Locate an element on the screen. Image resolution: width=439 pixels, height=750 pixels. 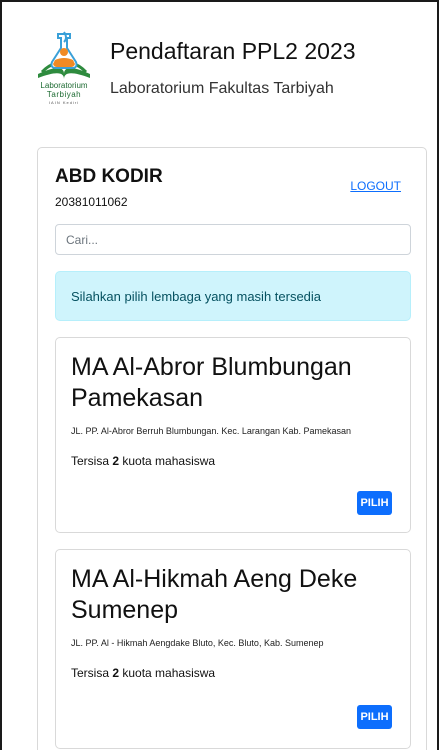
user-id: 20381011062 is located at coordinates (91, 202).